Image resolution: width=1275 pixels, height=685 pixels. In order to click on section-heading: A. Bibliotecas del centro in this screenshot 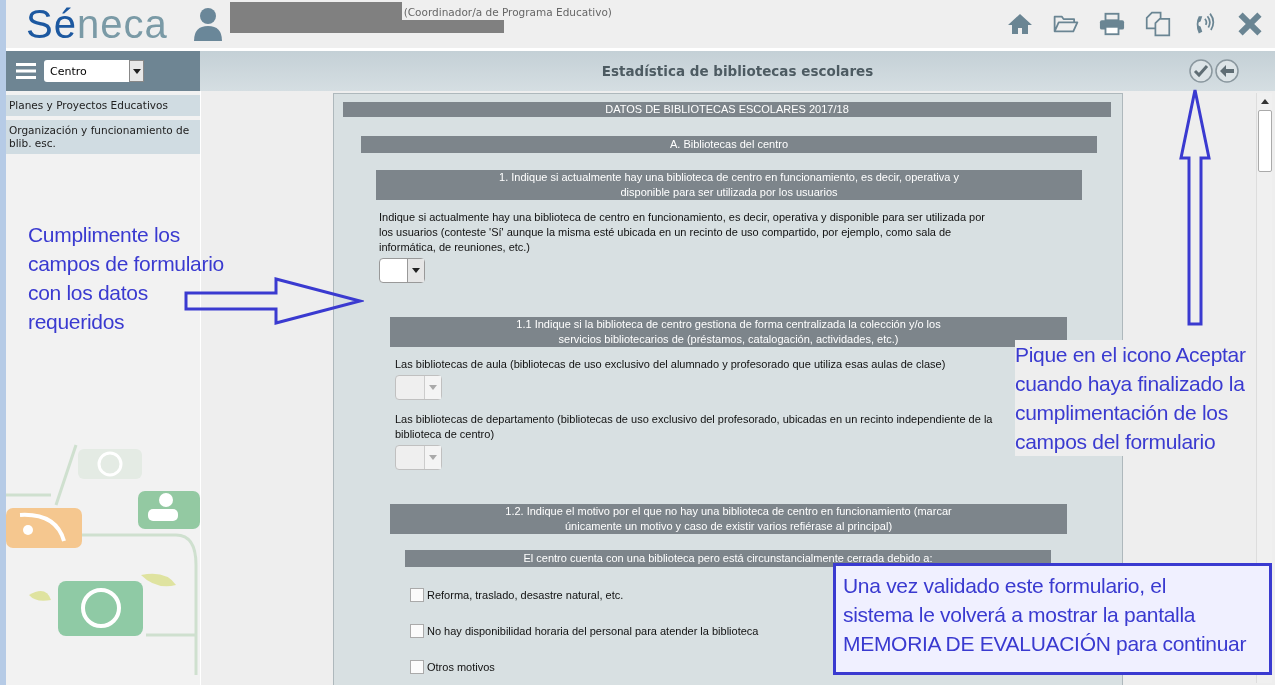, I will do `click(729, 144)`.